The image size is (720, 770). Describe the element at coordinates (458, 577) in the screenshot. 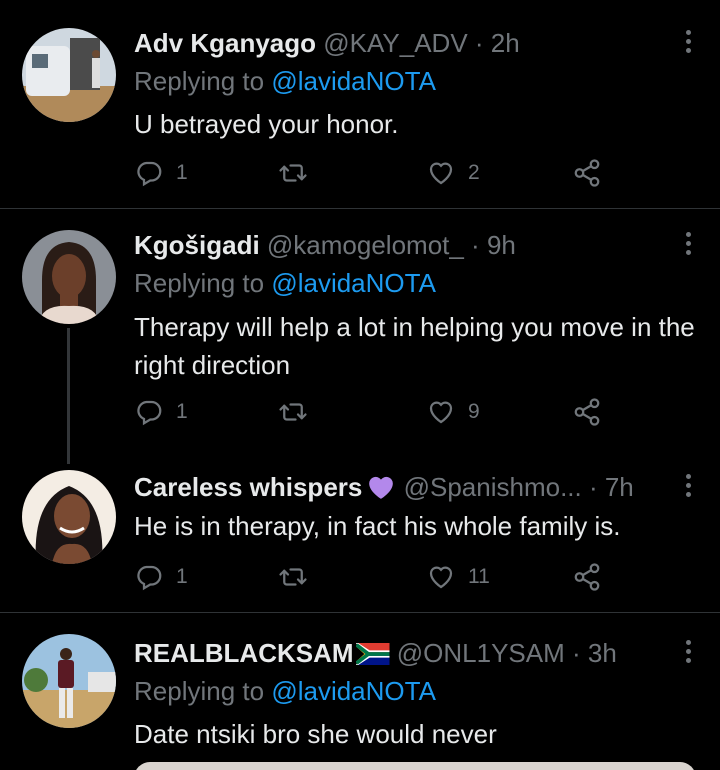

I see `like-button: 11` at that location.